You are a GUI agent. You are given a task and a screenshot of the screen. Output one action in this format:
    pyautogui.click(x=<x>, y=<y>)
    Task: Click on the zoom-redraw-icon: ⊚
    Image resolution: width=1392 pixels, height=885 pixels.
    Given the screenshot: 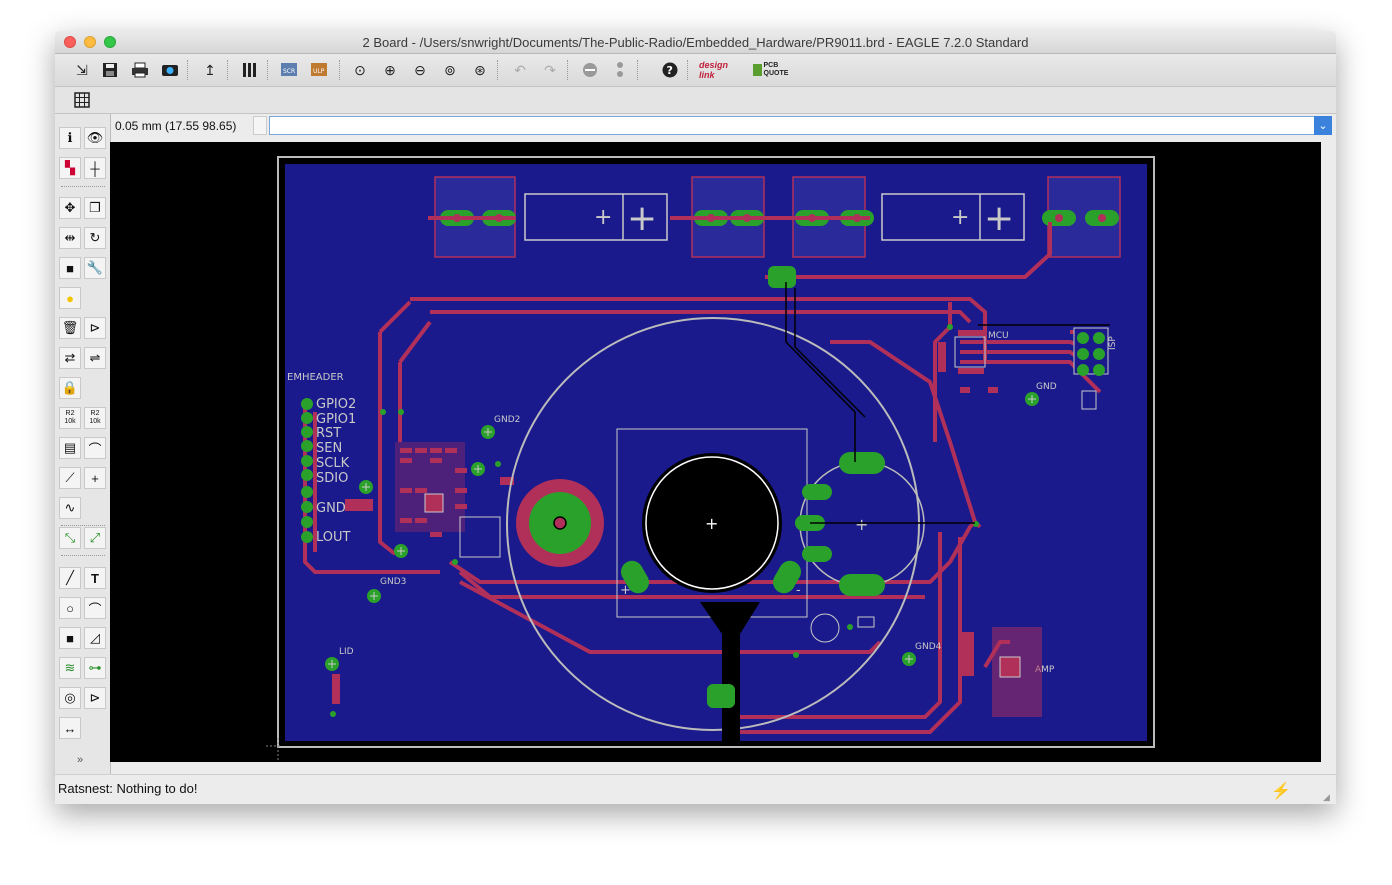 What is the action you would take?
    pyautogui.click(x=450, y=70)
    